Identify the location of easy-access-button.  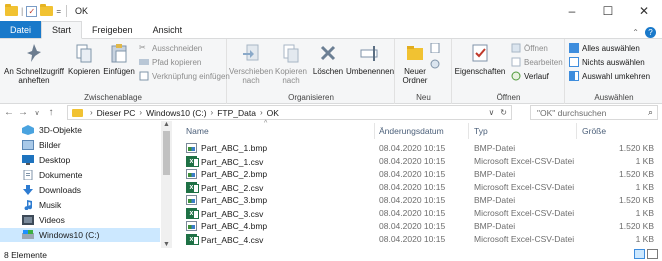
(435, 64).